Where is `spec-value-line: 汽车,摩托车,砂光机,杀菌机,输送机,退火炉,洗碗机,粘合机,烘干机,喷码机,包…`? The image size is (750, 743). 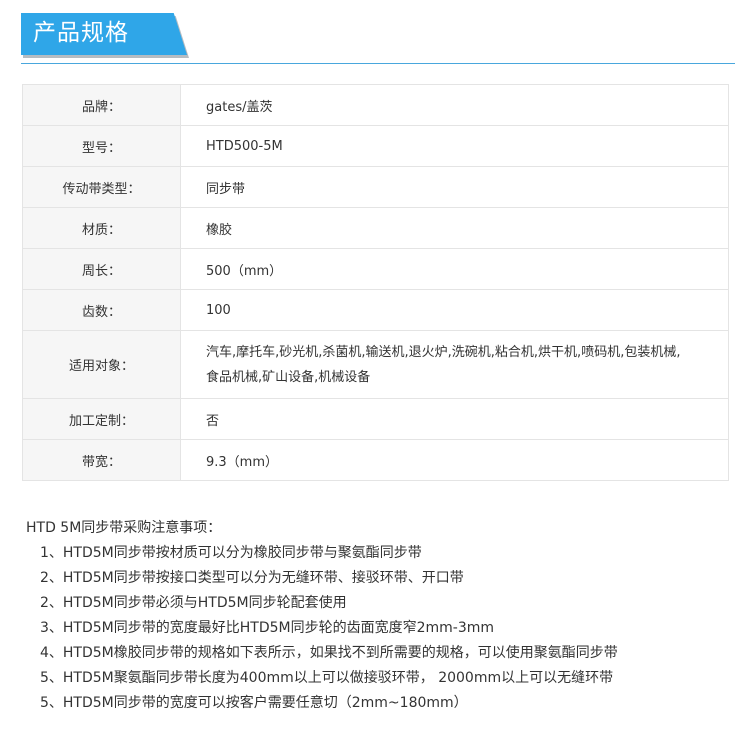
spec-value-line: 汽车,摩托车,砂光机,杀菌机,输送机,退火炉,洗碗机,粘合机,烘干机,喷码机,包… is located at coordinates (443, 352).